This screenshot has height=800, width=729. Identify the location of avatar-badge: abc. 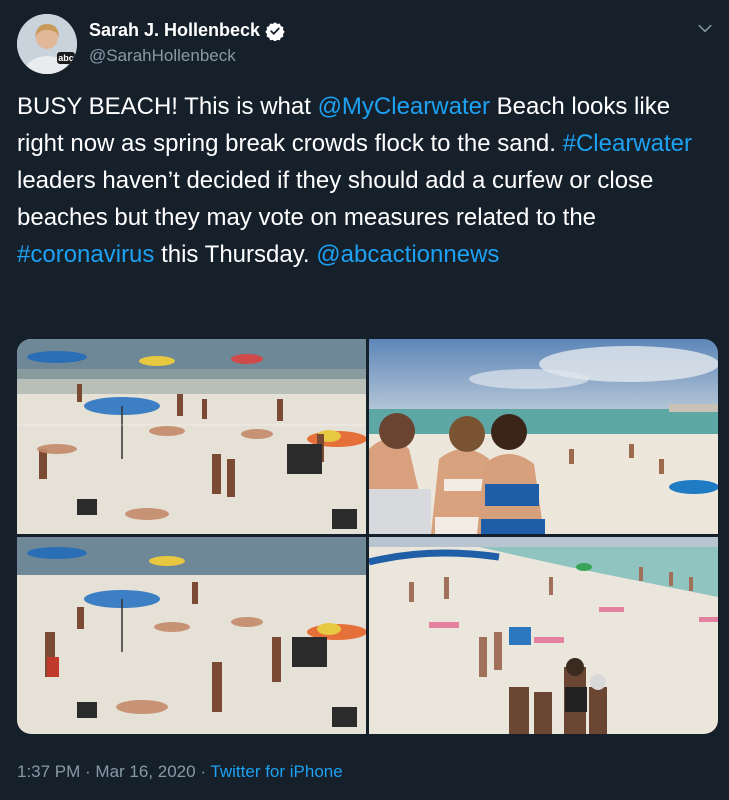
(66, 58).